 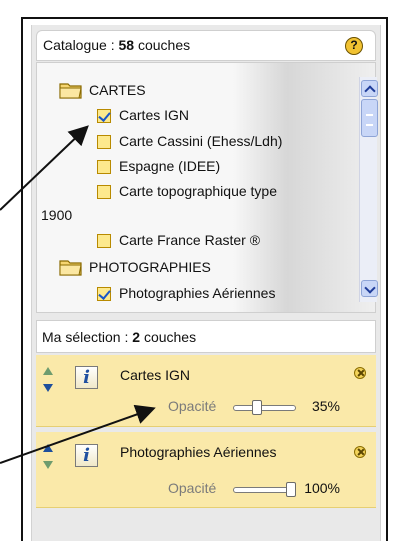 What do you see at coordinates (150, 267) in the screenshot?
I see `folder-label: PHOTOGRAPHIES` at bounding box center [150, 267].